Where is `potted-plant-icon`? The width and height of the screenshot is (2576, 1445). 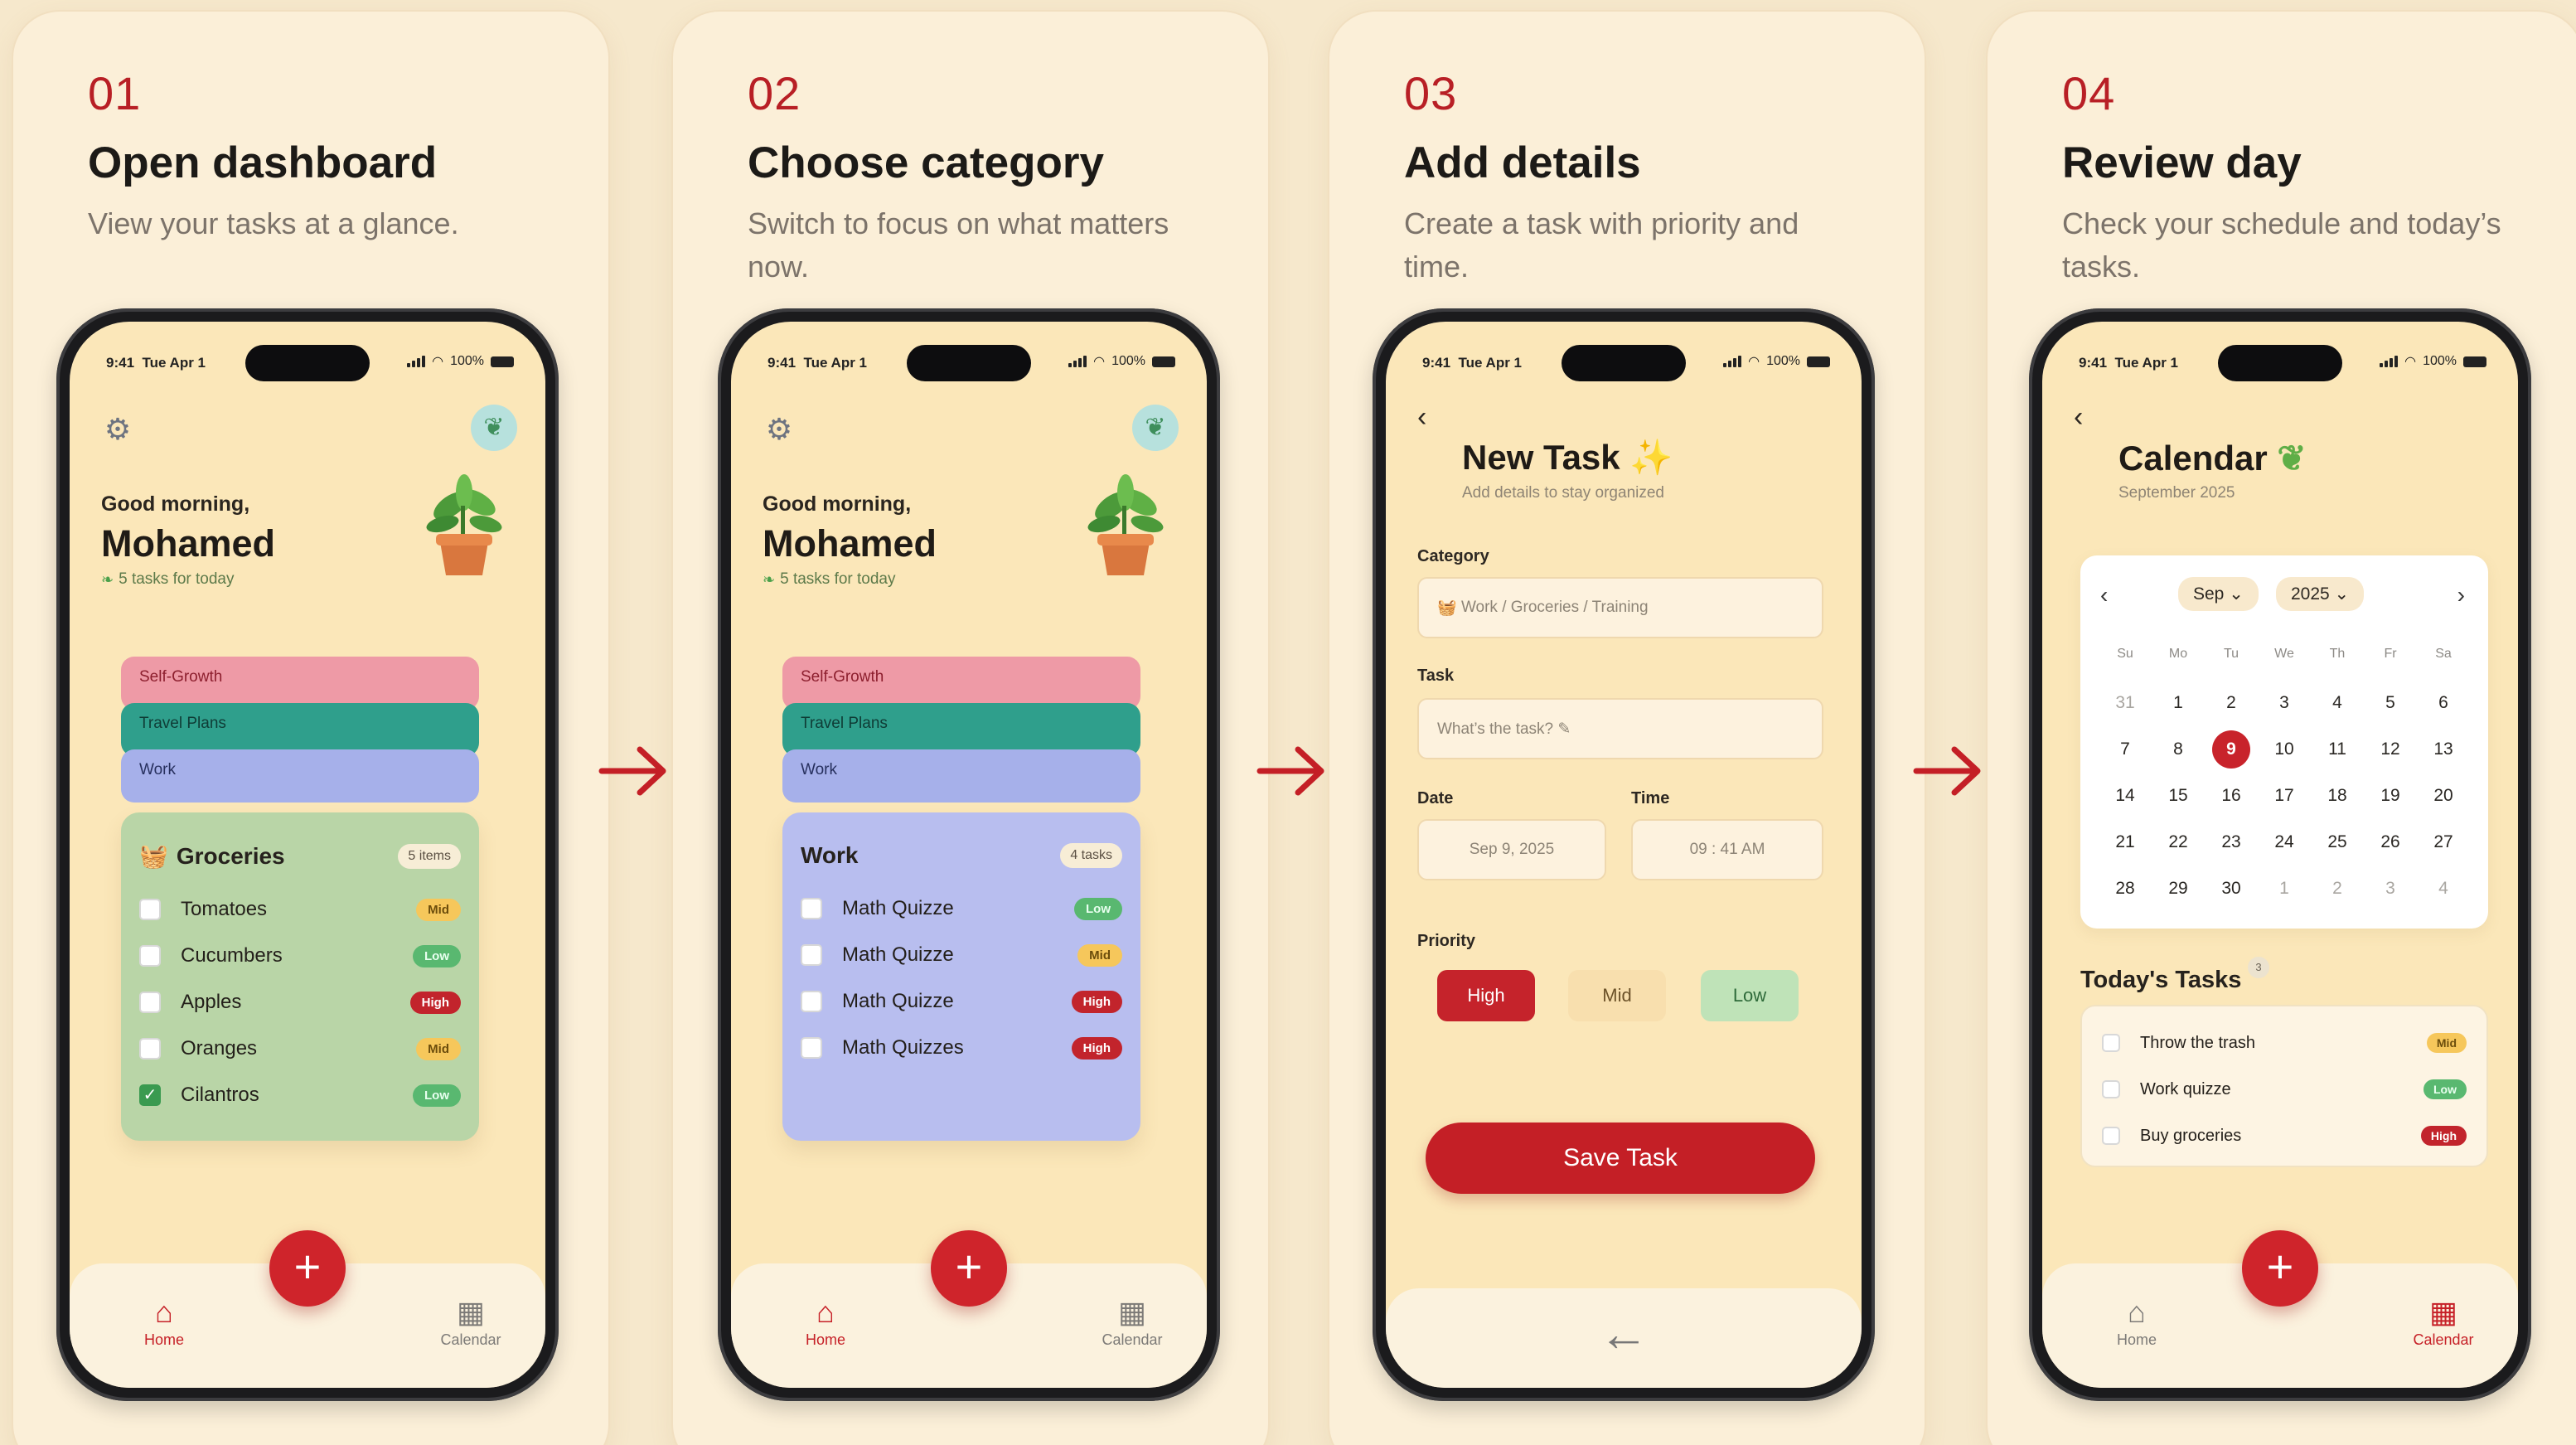 potted-plant-icon is located at coordinates (1125, 525).